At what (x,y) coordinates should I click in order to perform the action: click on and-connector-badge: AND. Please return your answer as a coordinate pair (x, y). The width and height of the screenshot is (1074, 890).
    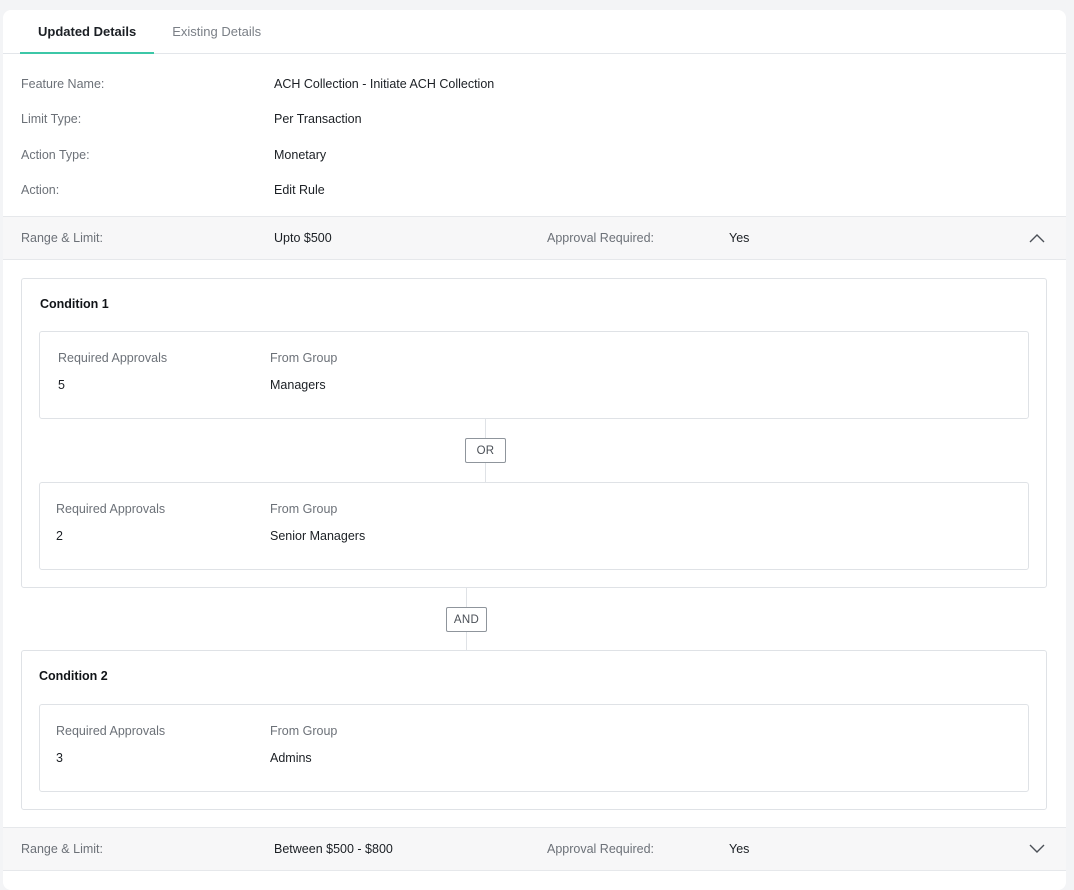
    Looking at the image, I should click on (466, 619).